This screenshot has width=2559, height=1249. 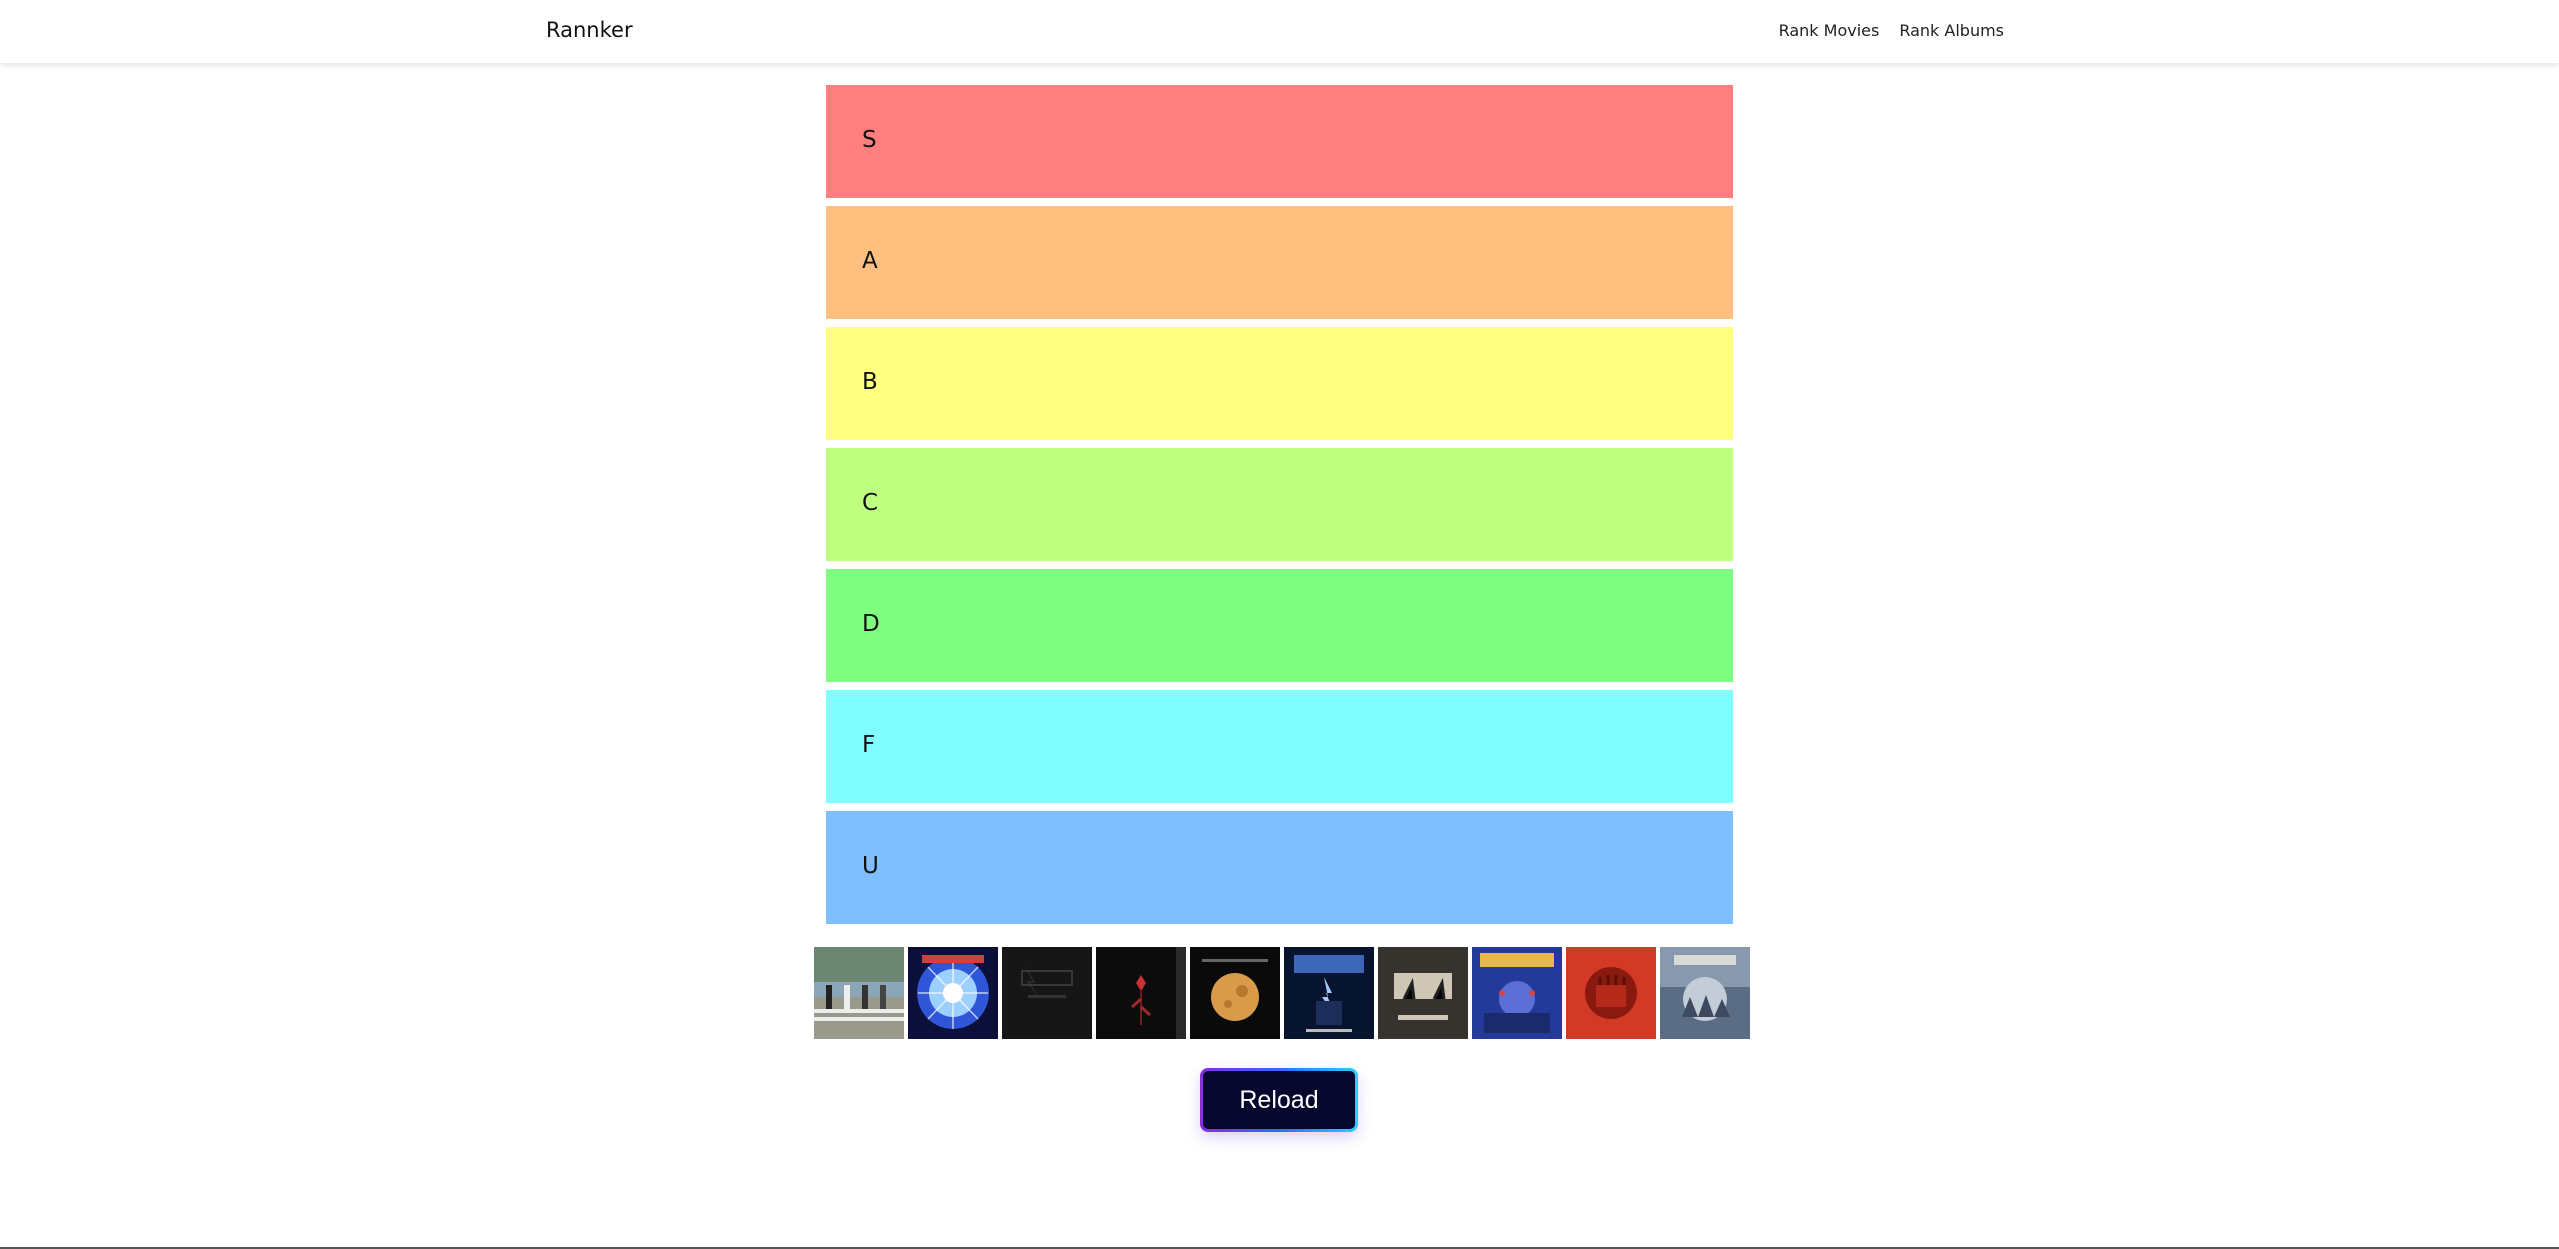 I want to click on tier-label: A, so click(x=870, y=261).